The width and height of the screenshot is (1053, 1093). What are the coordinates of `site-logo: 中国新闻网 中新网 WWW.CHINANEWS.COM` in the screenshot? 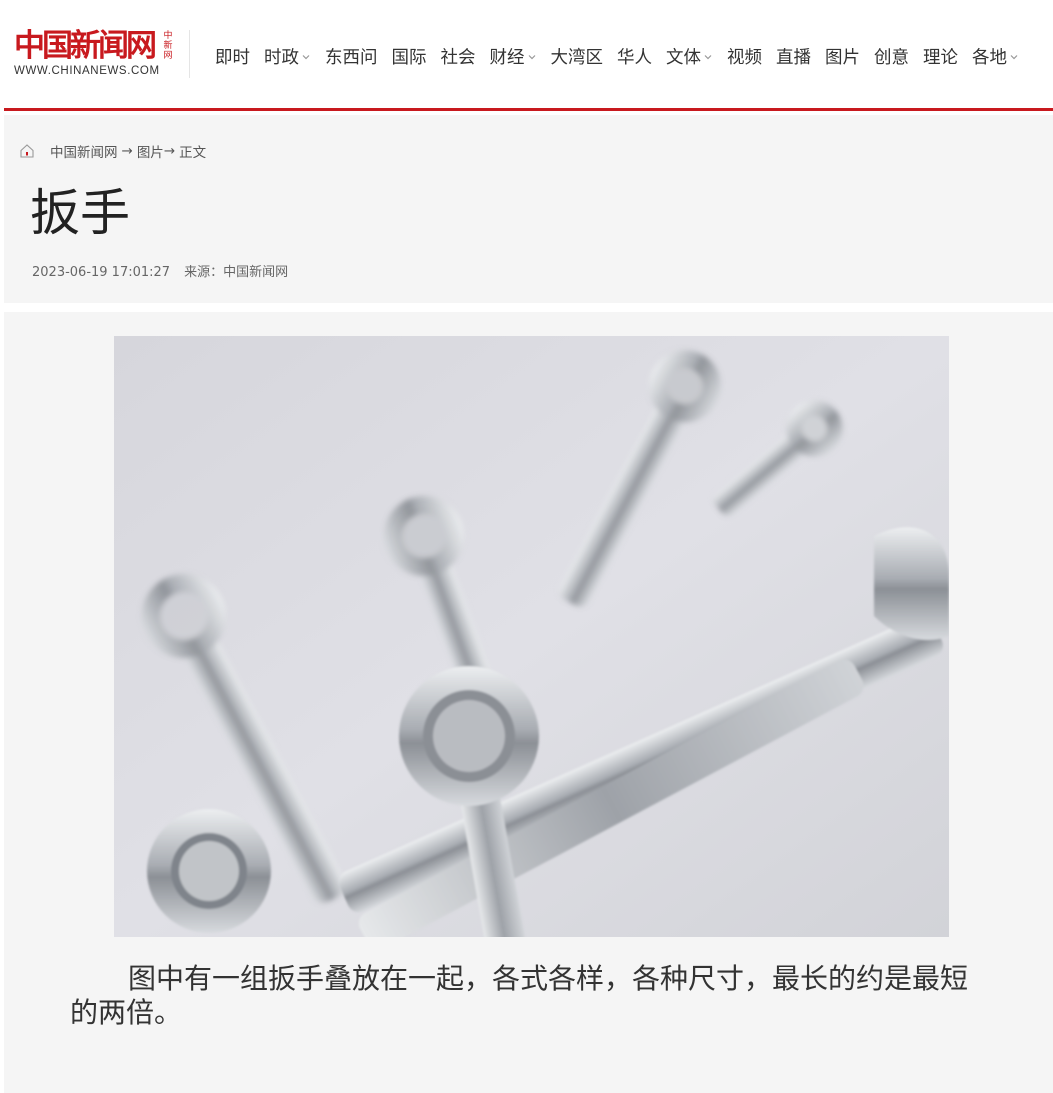 It's located at (96, 55).